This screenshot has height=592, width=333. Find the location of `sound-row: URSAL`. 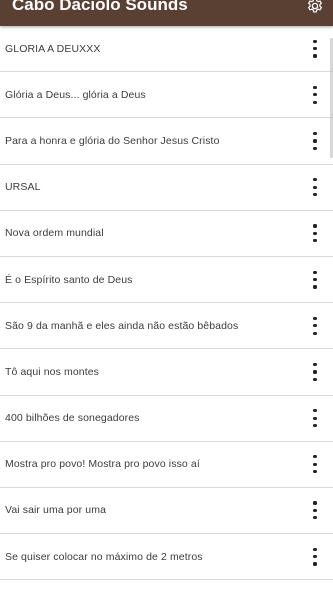

sound-row: URSAL is located at coordinates (166, 188).